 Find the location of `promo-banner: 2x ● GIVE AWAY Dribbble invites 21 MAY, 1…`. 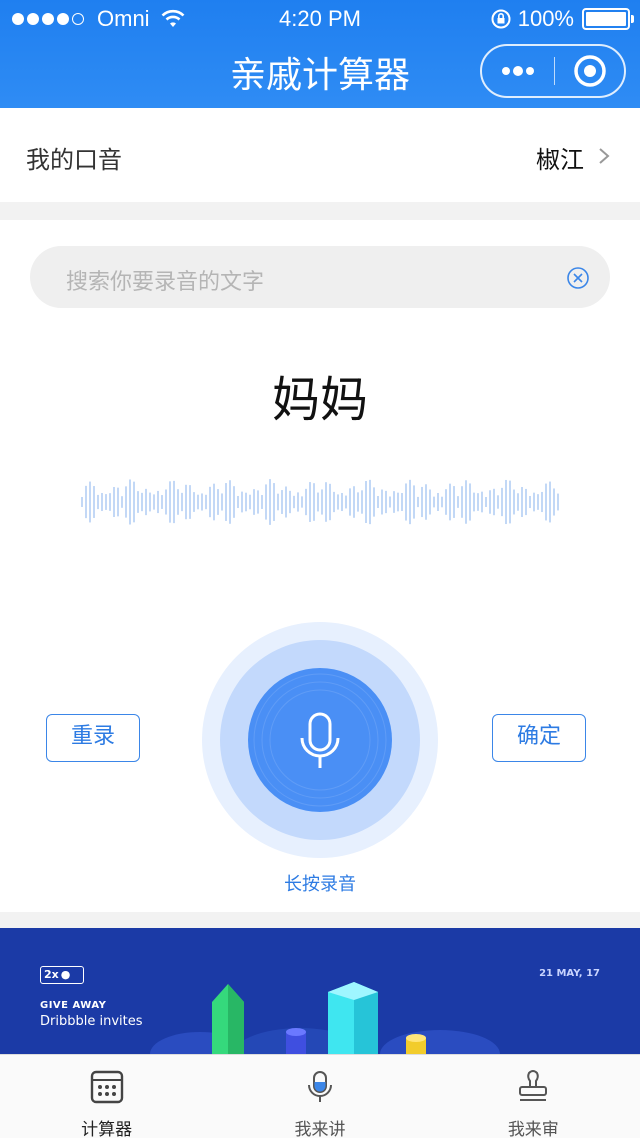

promo-banner: 2x ● GIVE AWAY Dribbble invites 21 MAY, 1… is located at coordinates (320, 991).